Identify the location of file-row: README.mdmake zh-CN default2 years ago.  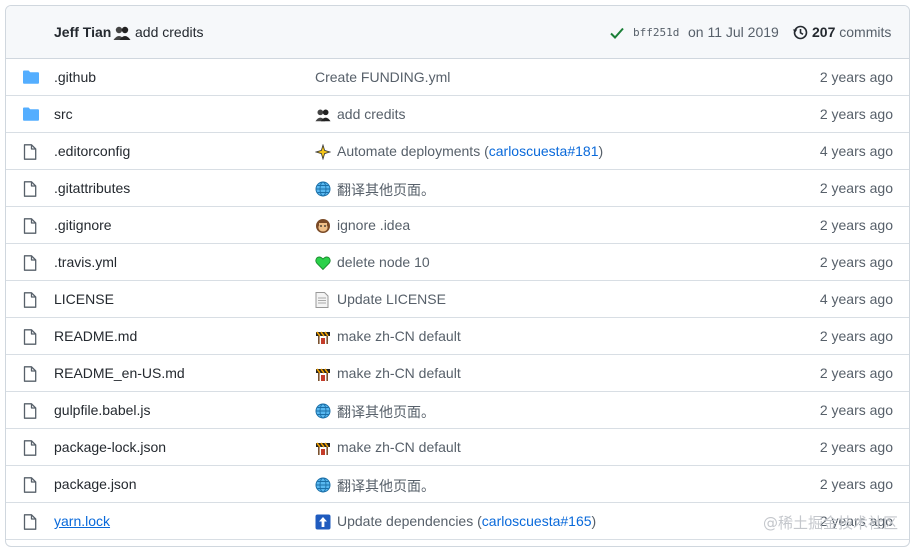
(457, 336).